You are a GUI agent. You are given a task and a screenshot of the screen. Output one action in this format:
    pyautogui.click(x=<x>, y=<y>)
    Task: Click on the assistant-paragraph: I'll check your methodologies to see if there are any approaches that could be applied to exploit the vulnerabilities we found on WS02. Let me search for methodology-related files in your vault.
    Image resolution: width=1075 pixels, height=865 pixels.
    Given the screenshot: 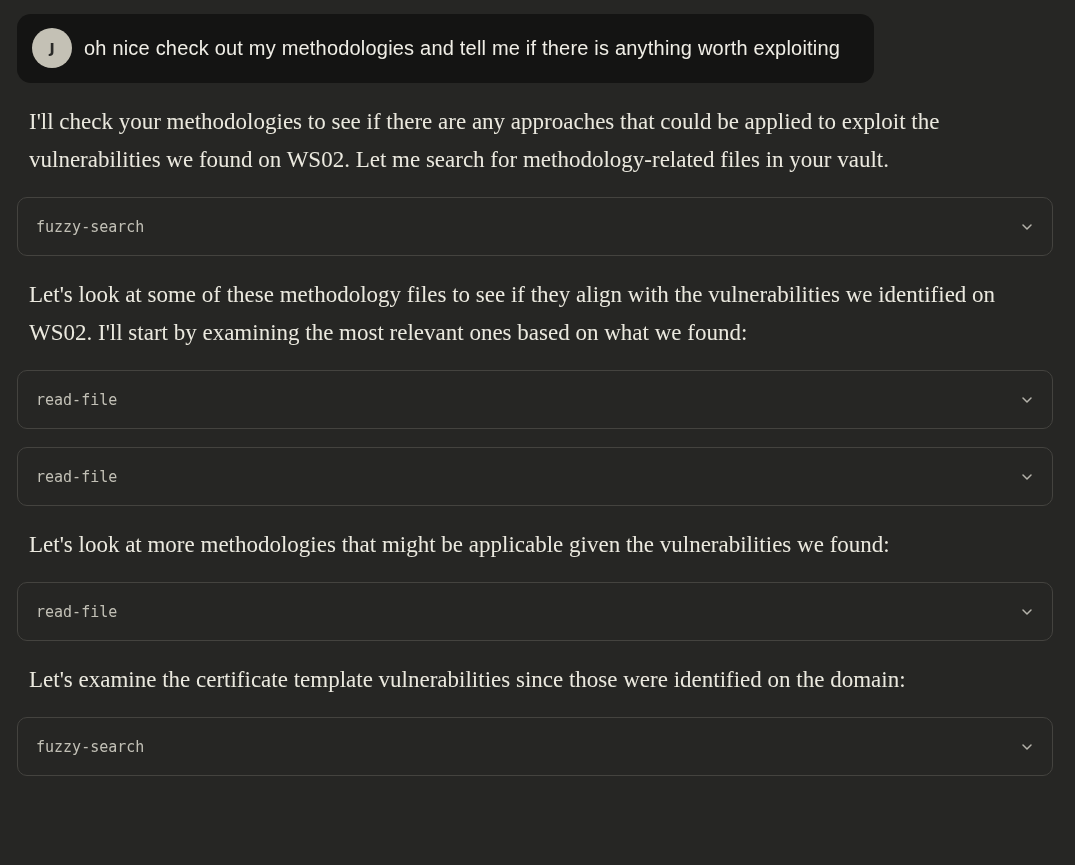 What is the action you would take?
    pyautogui.click(x=485, y=141)
    